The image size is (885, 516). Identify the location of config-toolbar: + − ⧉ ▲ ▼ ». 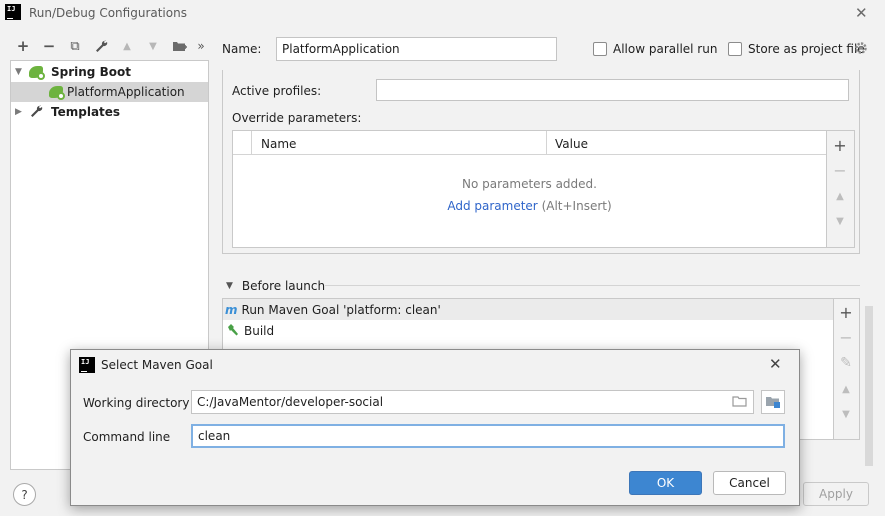
(110, 46).